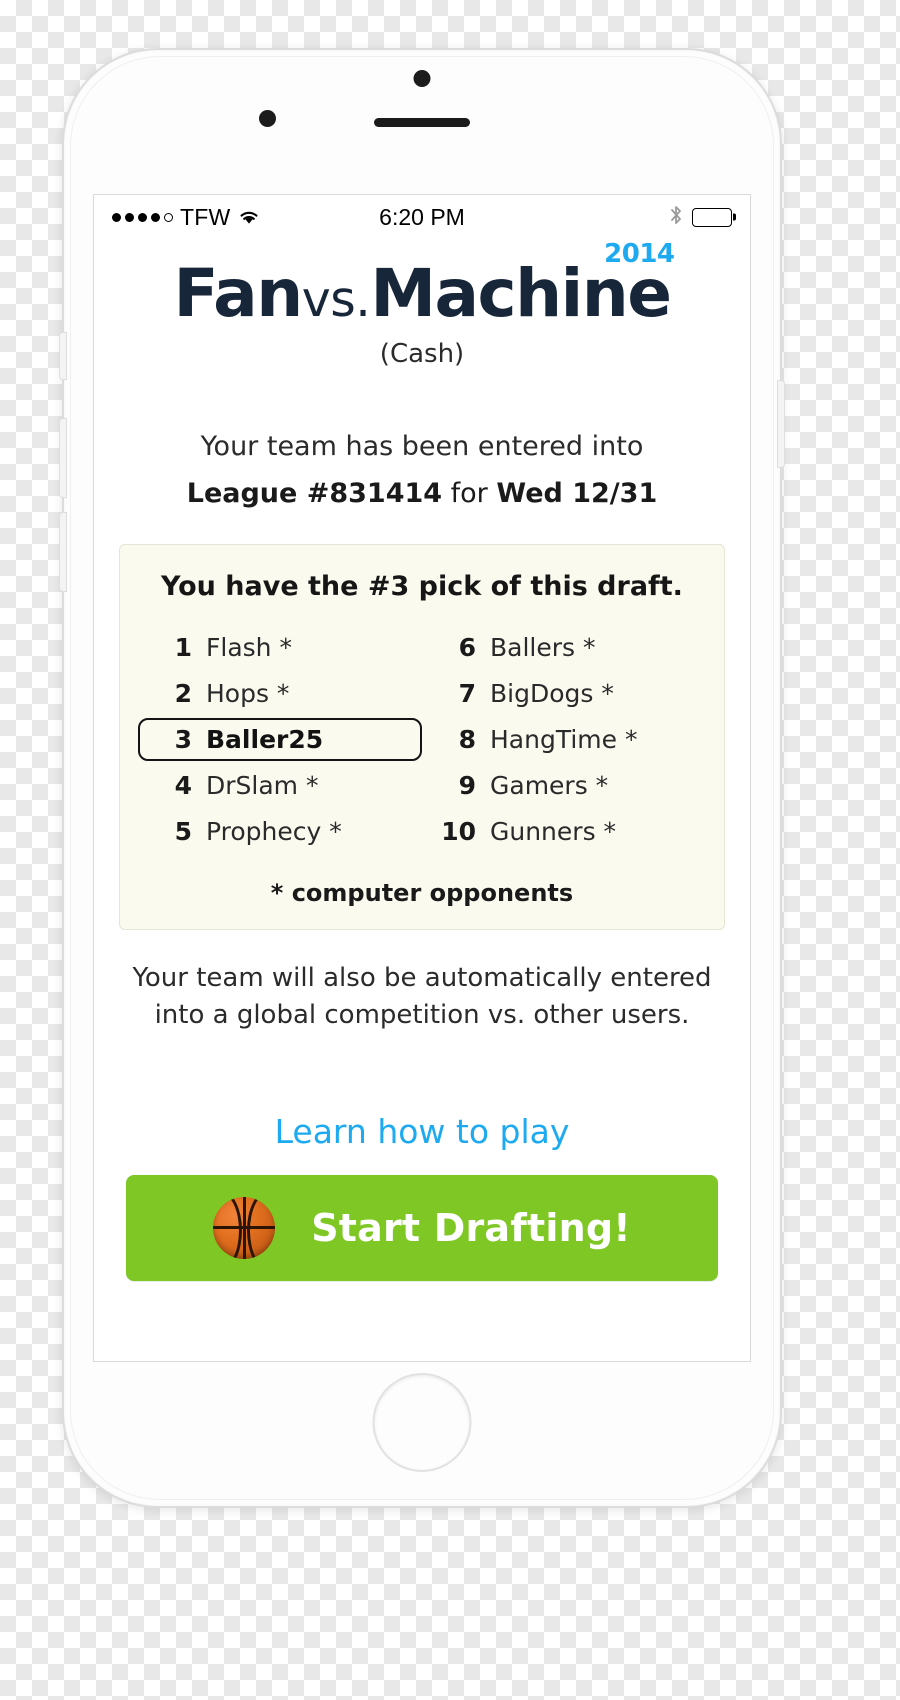 This screenshot has height=1700, width=900. I want to click on draft-team-name: Gamers *, so click(549, 785).